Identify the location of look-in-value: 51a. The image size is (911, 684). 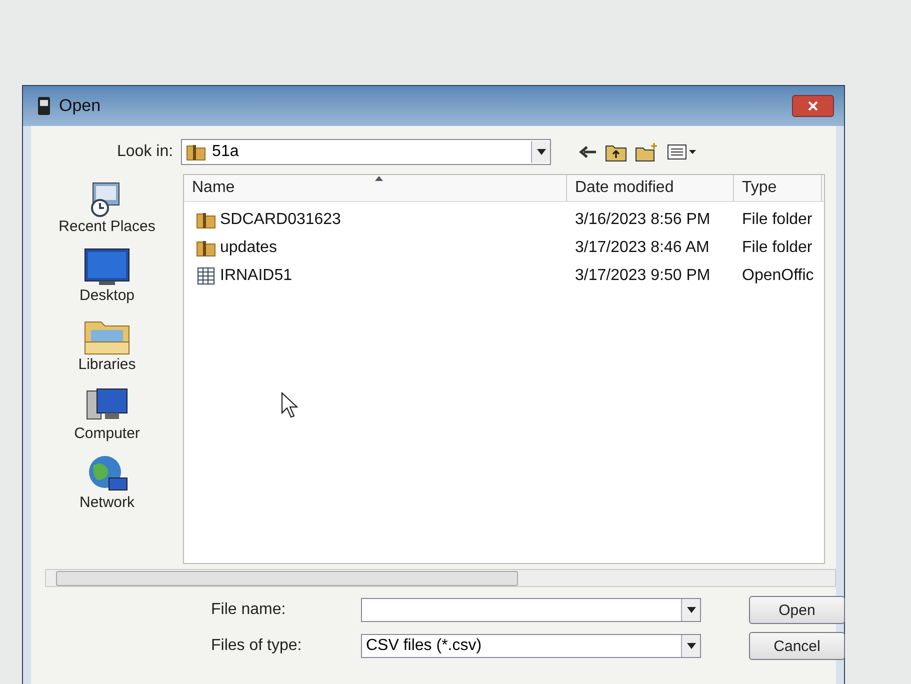
(226, 152).